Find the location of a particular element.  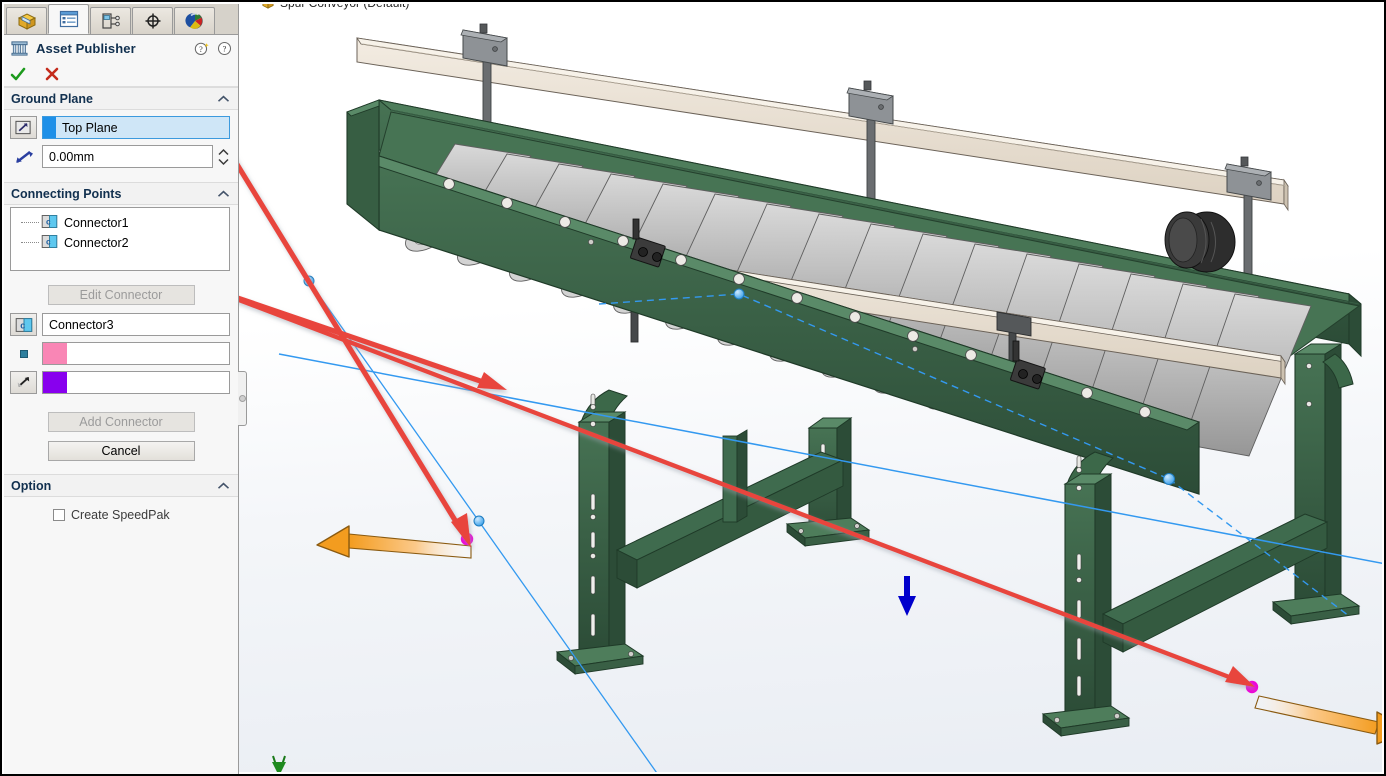

tab-feature-manager is located at coordinates (26, 20).